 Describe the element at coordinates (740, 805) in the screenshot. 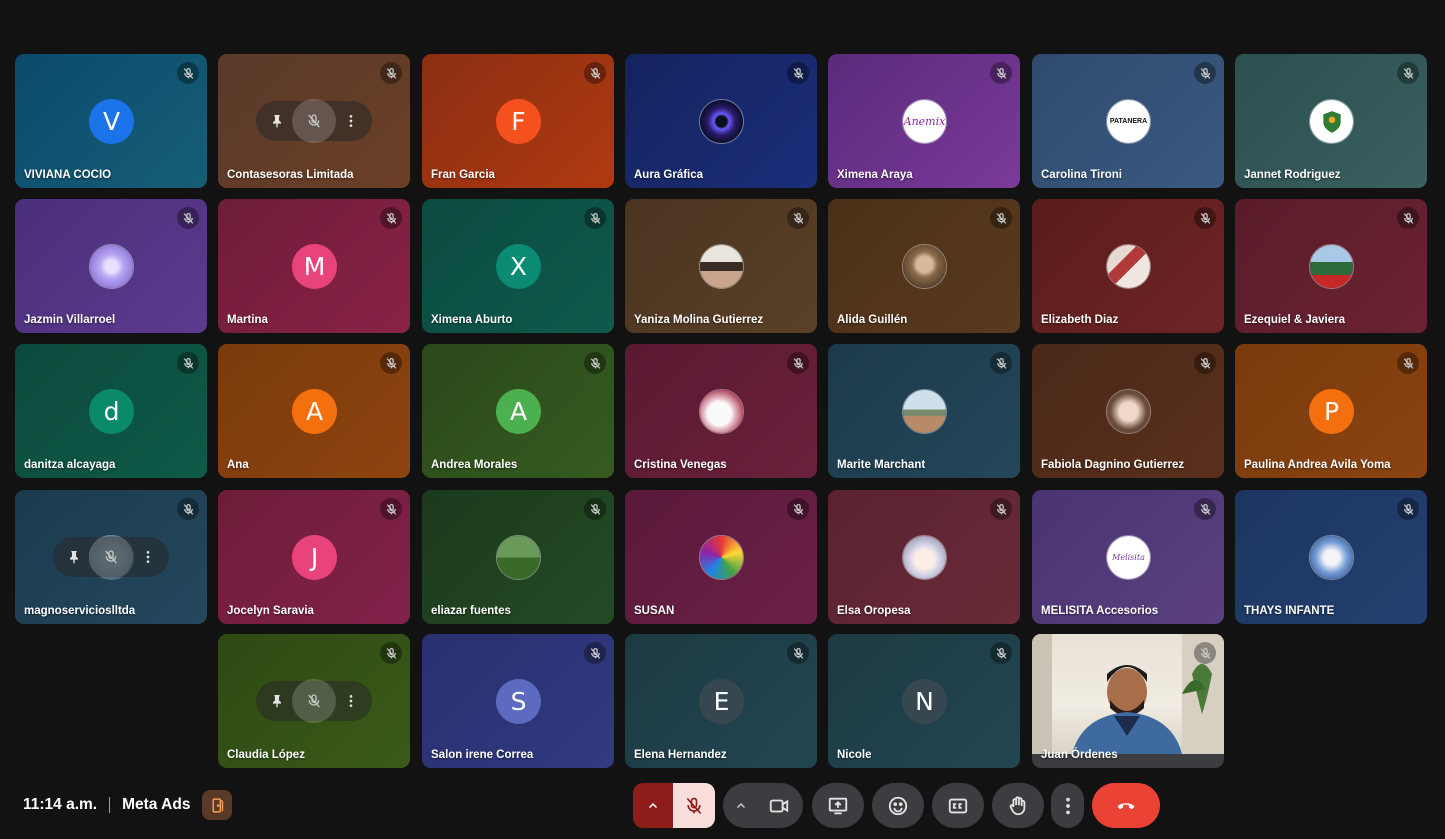

I see `video-options-button` at that location.